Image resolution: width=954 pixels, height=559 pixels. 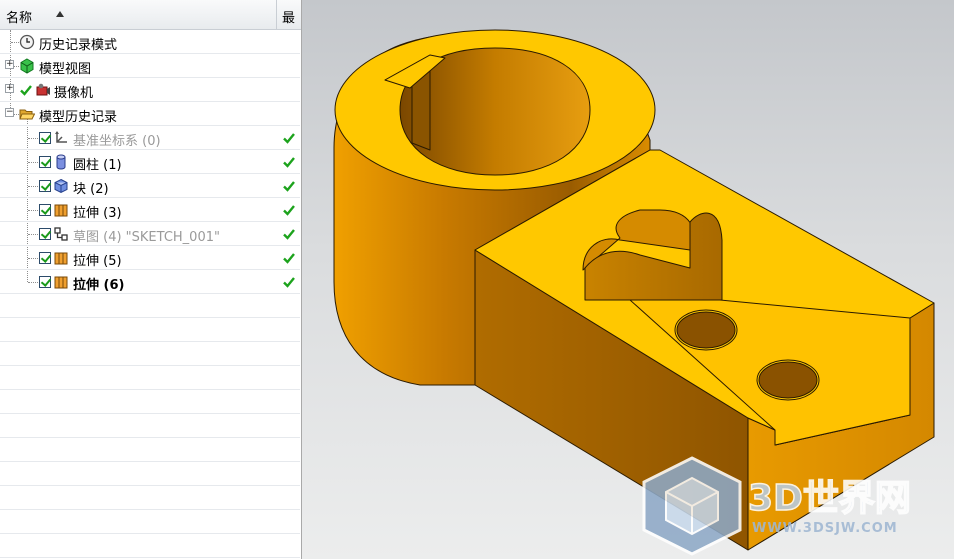 What do you see at coordinates (97, 165) in the screenshot?
I see `feature-label: 圆柱 (1)` at bounding box center [97, 165].